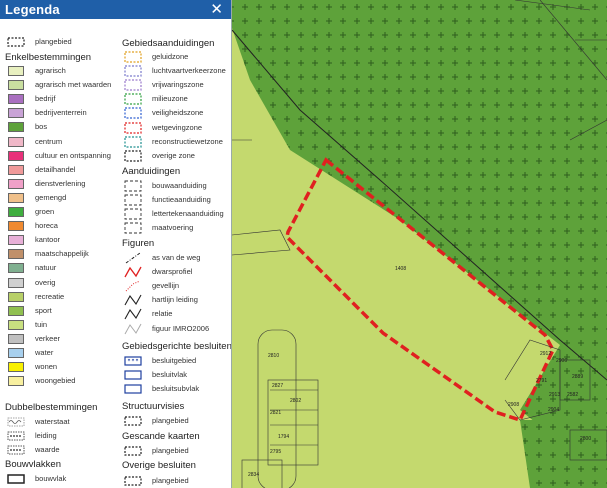 This screenshot has width=607, height=488. I want to click on legend-item-label: horeca, so click(46, 226).